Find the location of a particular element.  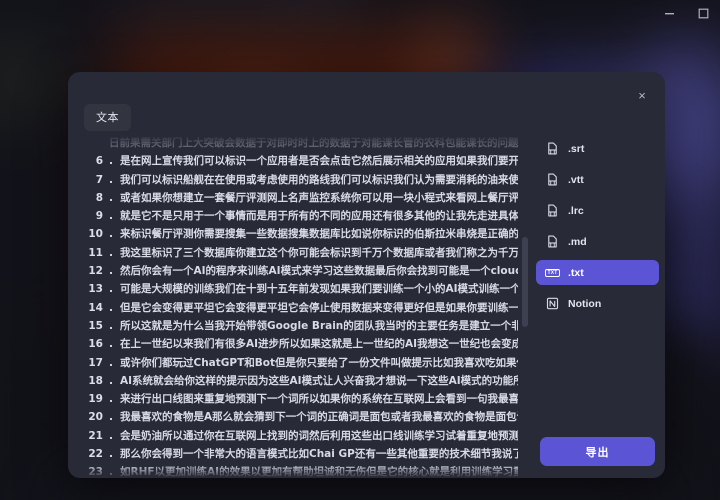

txt-badge-icon: TXT is located at coordinates (552, 272).